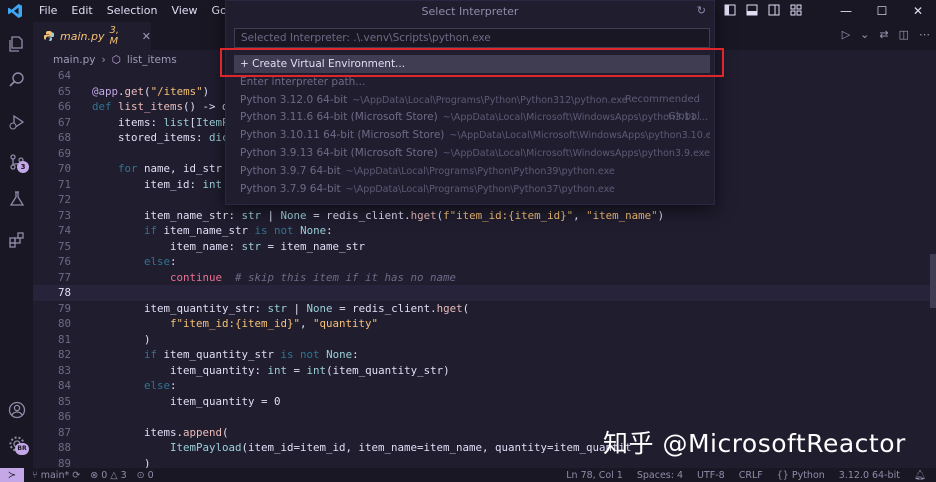  I want to click on explorer-icon, so click(16, 44).